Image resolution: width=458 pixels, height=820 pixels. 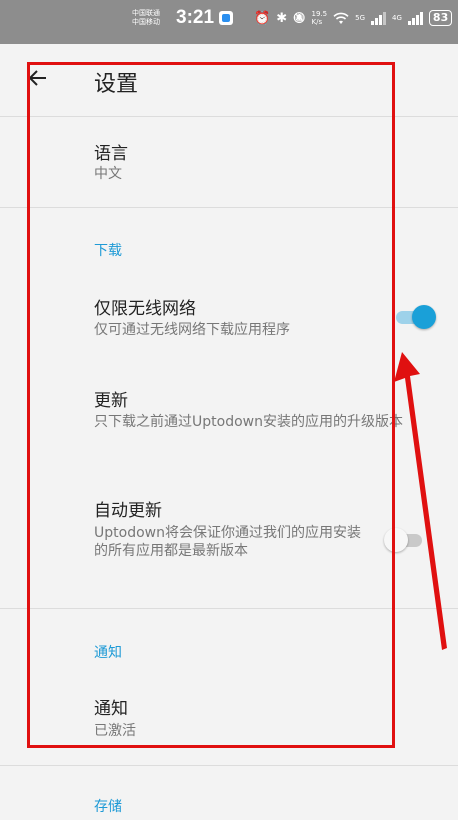 I want to click on net-speed: 19.5 K/s, so click(x=320, y=18).